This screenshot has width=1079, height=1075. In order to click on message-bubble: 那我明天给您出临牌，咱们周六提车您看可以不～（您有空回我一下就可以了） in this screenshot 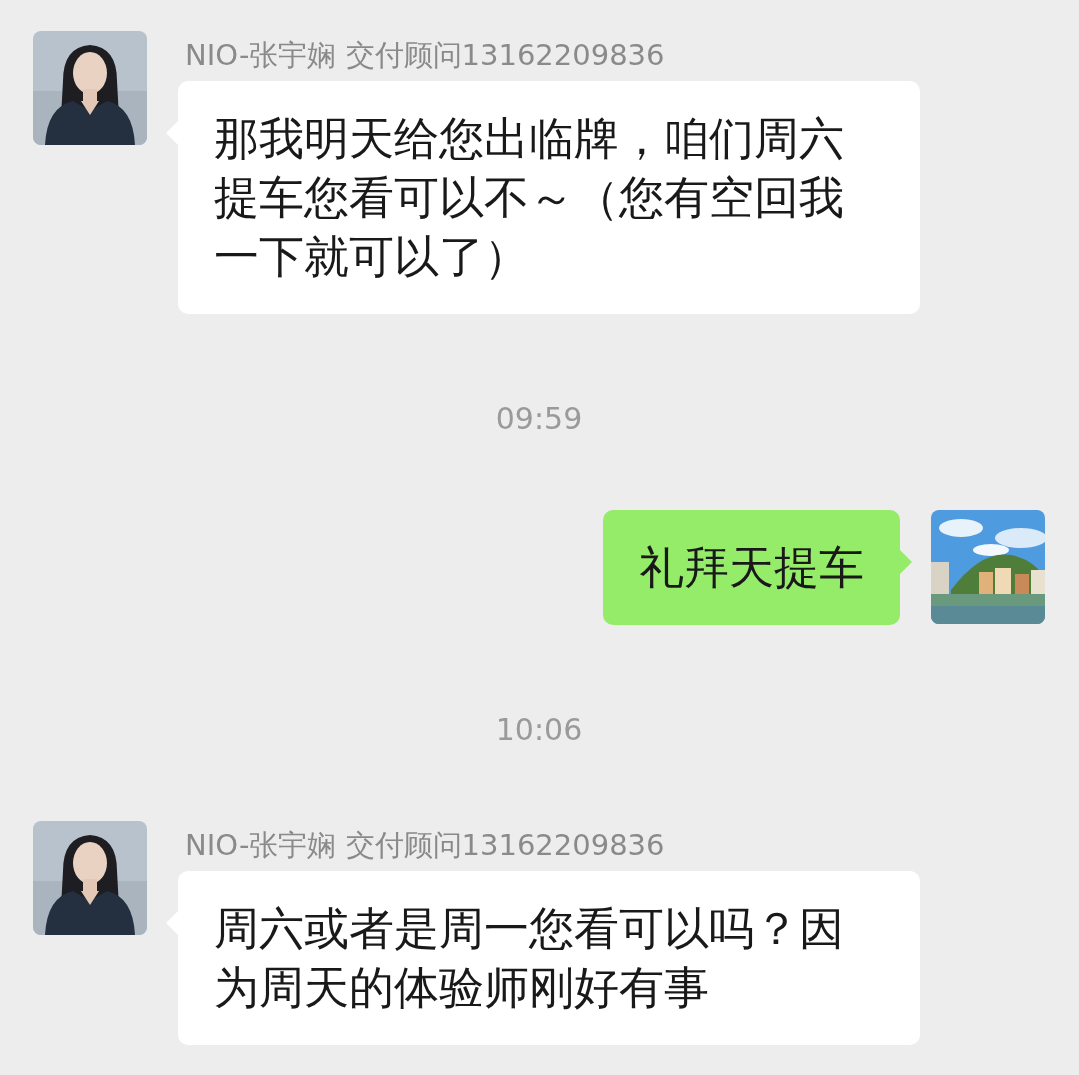, I will do `click(549, 197)`.